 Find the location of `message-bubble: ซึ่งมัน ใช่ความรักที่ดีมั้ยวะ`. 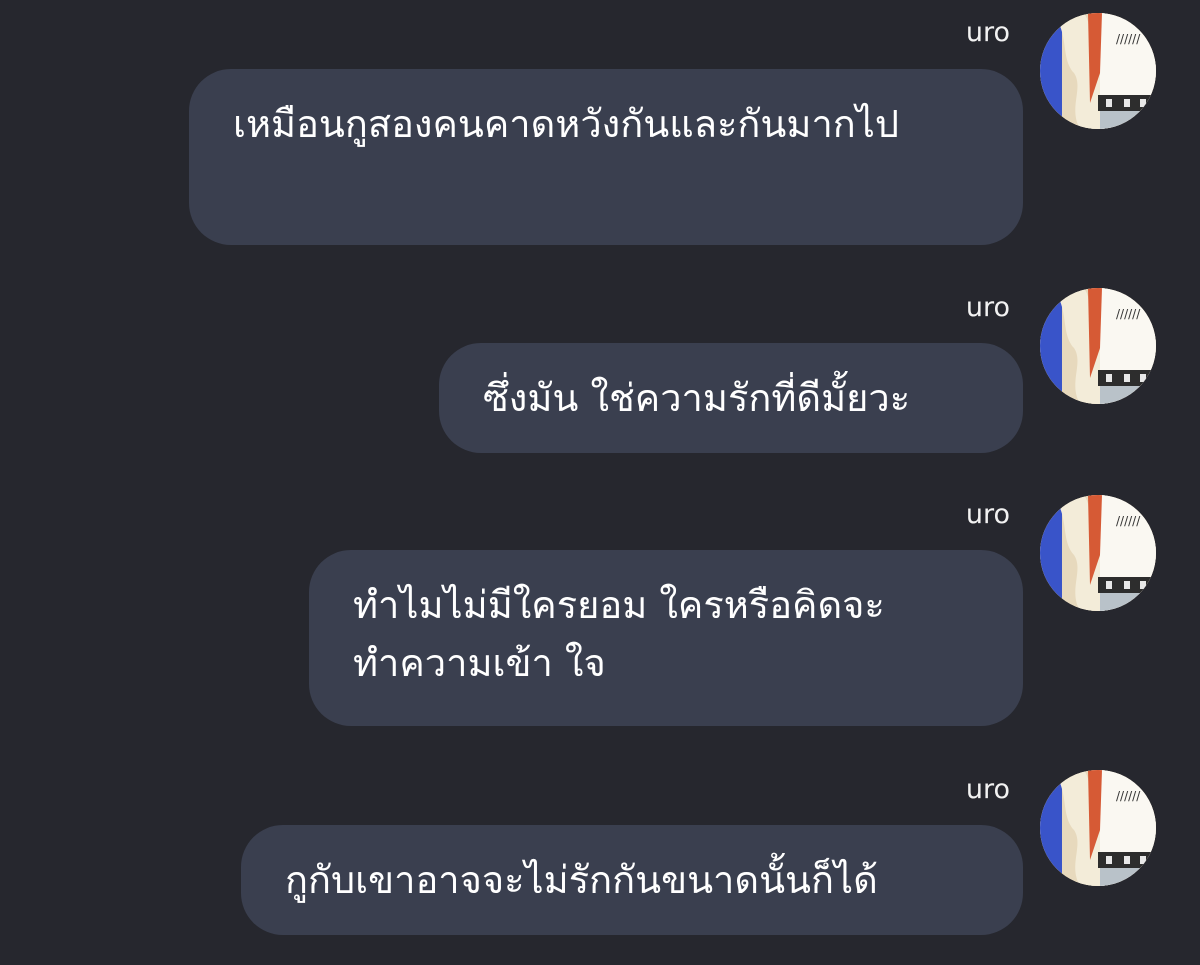

message-bubble: ซึ่งมัน ใช่ความรักที่ดีมั้ยวะ is located at coordinates (731, 398).